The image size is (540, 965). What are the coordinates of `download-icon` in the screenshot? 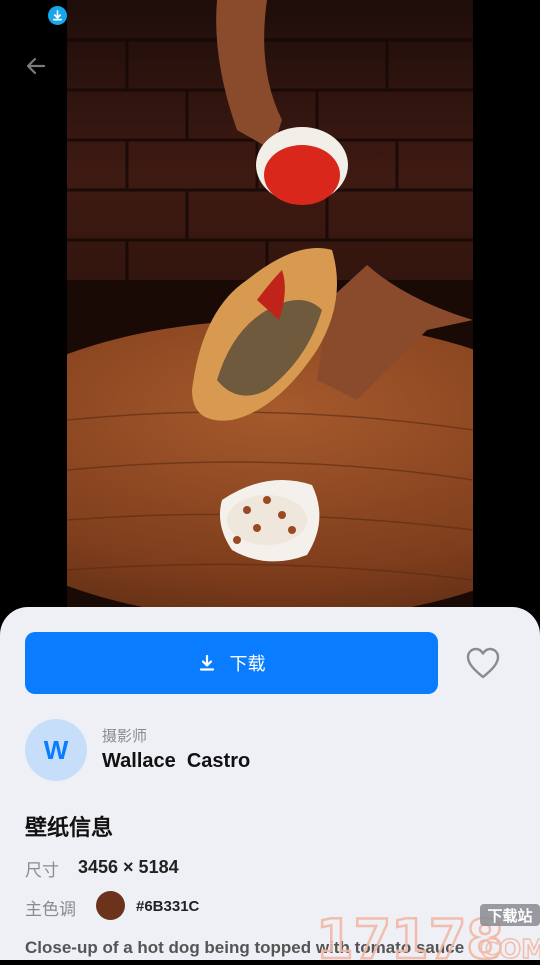 It's located at (207, 663).